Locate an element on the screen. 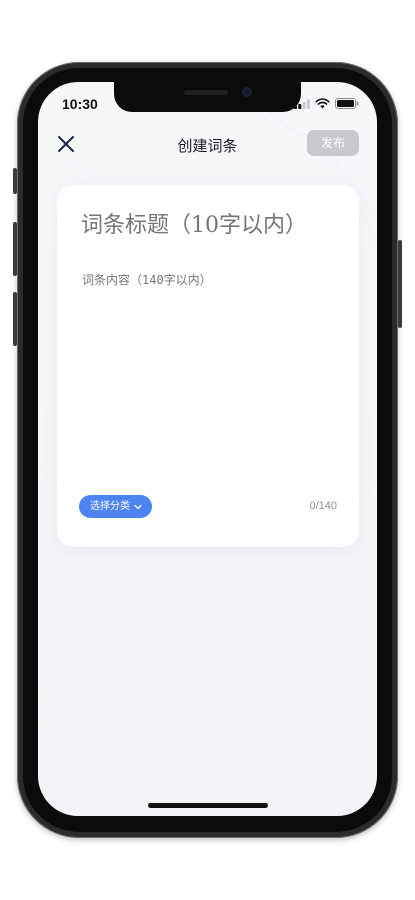 This screenshot has width=415, height=900. home-indicator is located at coordinates (208, 805).